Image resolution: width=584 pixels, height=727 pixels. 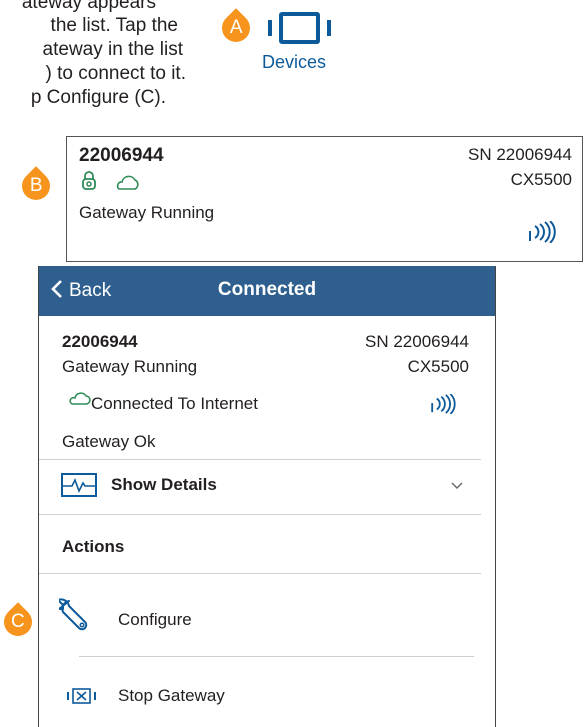 I want to click on show-details-label: Show Details, so click(x=164, y=484).